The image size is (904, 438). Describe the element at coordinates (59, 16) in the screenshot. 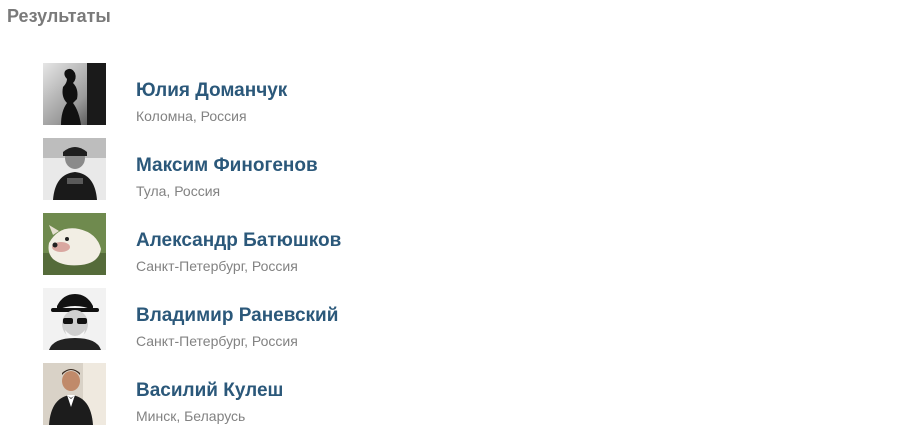

I see `page-title: Результаты` at that location.